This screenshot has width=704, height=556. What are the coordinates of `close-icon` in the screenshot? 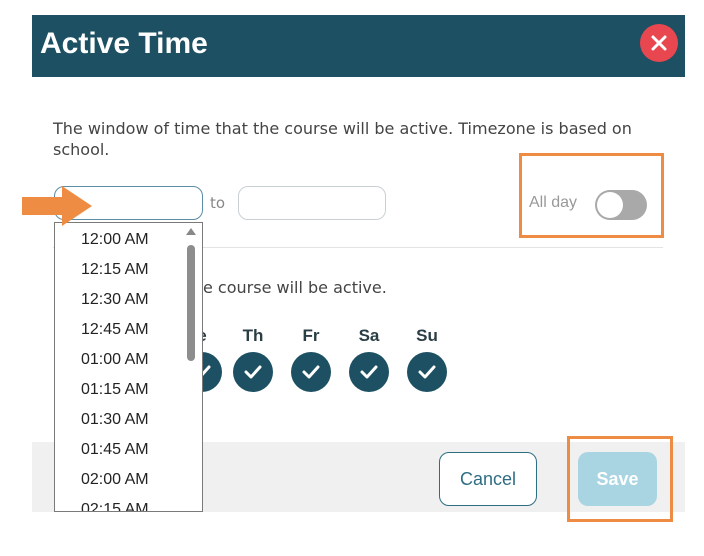 It's located at (659, 43).